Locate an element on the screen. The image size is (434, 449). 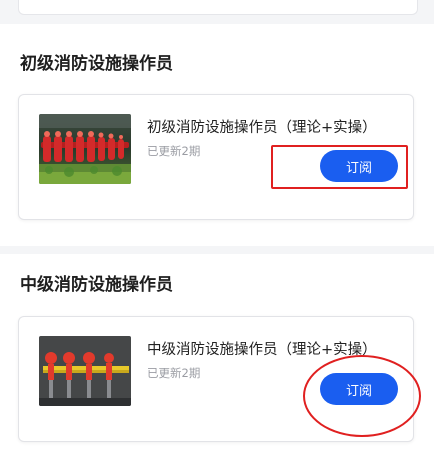
fire-hydrant-valves-image is located at coordinates (85, 149).